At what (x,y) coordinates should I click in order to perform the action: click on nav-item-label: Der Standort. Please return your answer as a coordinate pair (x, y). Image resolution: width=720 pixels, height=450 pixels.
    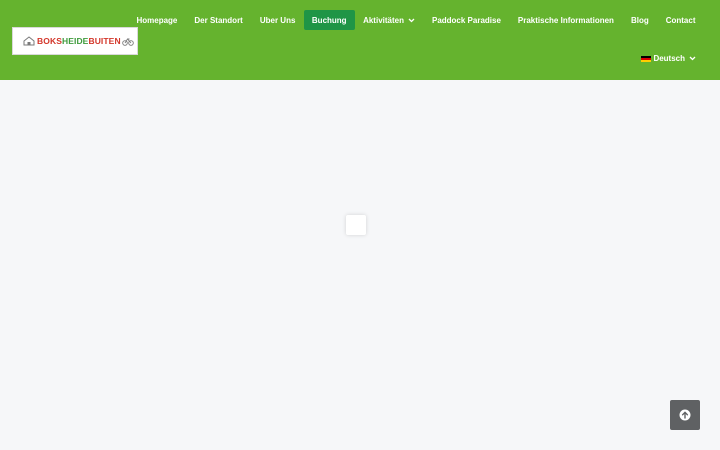
    Looking at the image, I should click on (218, 20).